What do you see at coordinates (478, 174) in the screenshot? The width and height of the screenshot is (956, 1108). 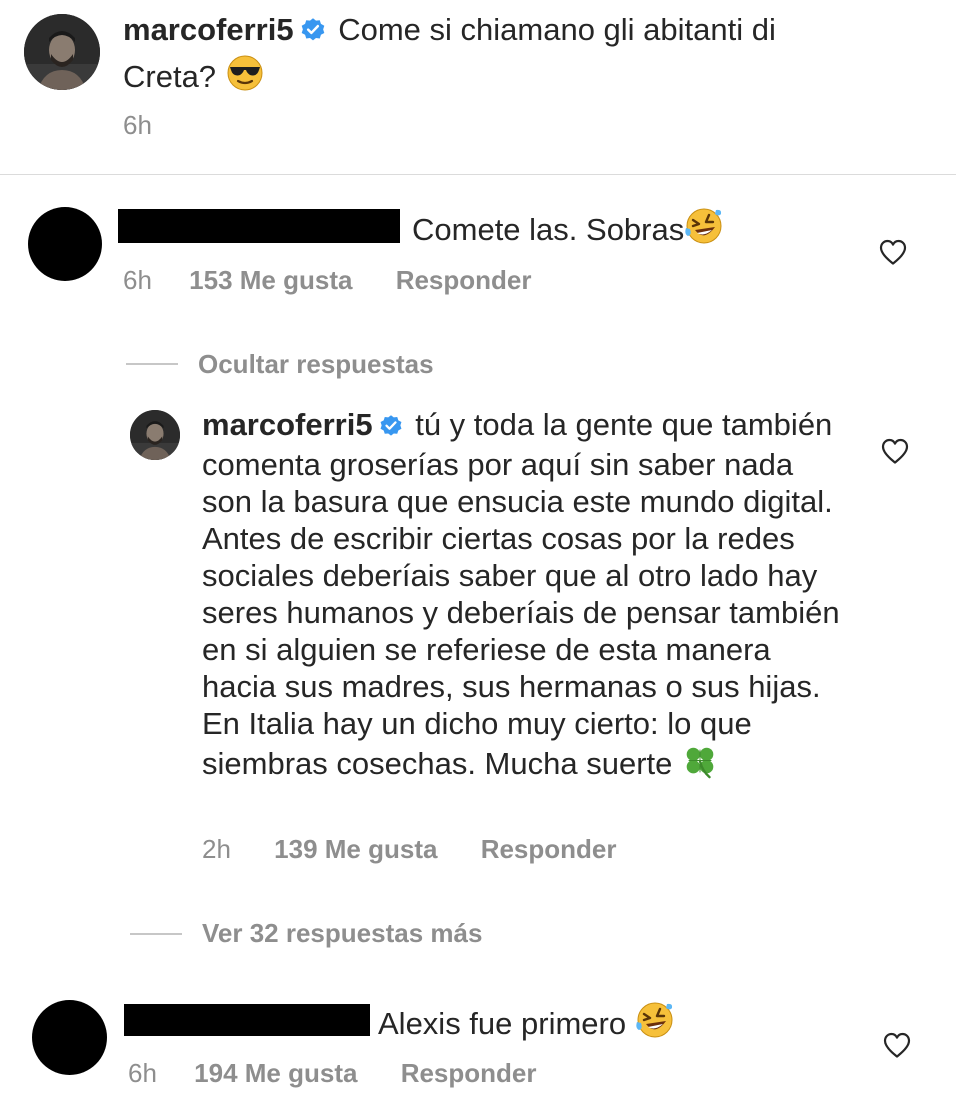 I see `divider` at bounding box center [478, 174].